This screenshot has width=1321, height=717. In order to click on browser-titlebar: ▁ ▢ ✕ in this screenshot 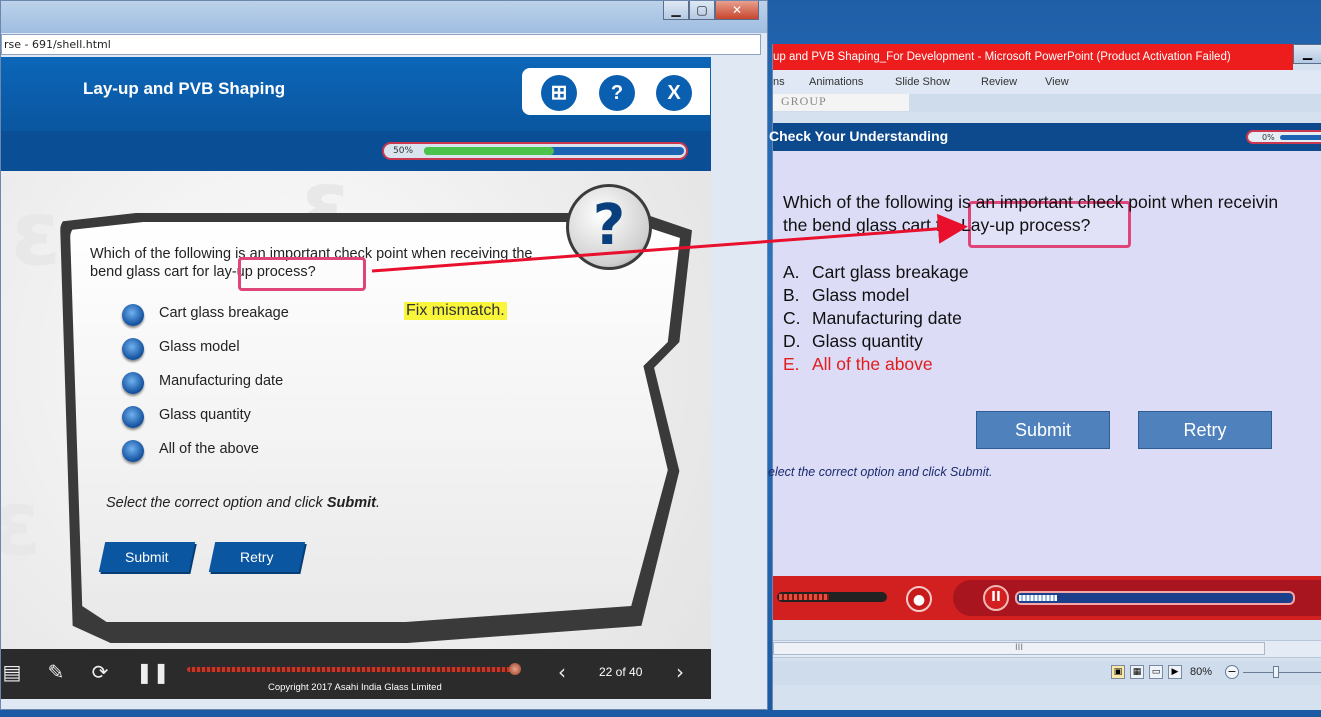, I will do `click(384, 17)`.